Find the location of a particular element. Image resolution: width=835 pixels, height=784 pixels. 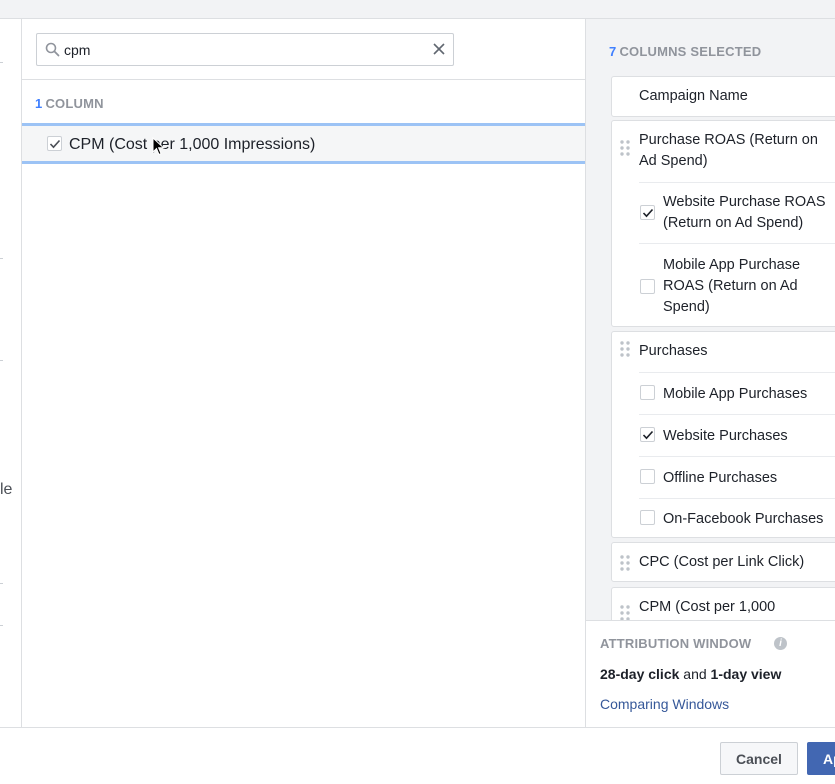

selected-item-label: CPC (Cost per Link Click) is located at coordinates (722, 562).